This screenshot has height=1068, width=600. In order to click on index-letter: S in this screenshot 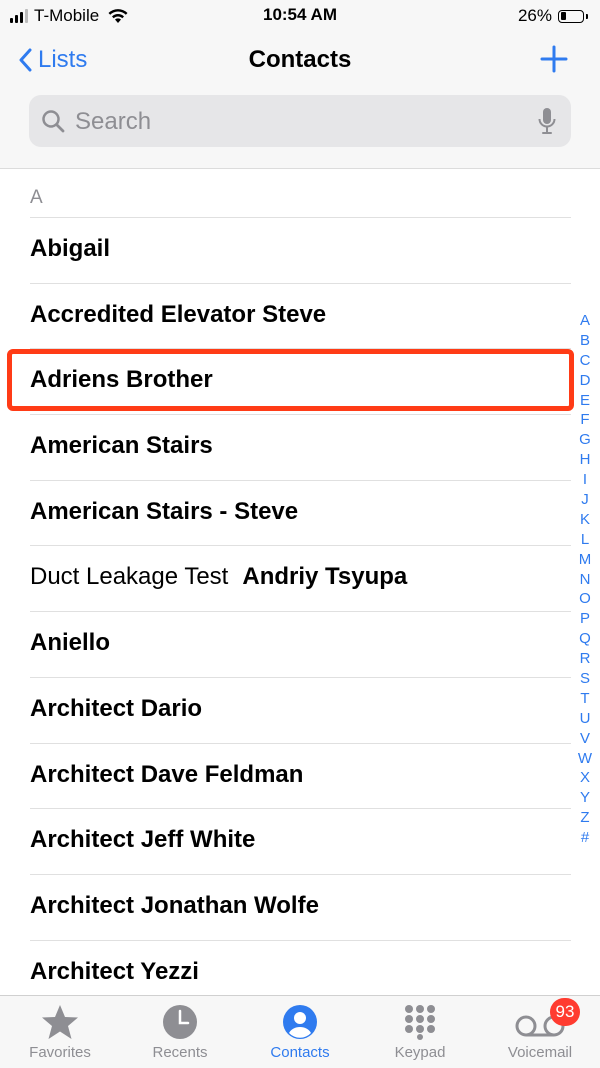, I will do `click(585, 679)`.